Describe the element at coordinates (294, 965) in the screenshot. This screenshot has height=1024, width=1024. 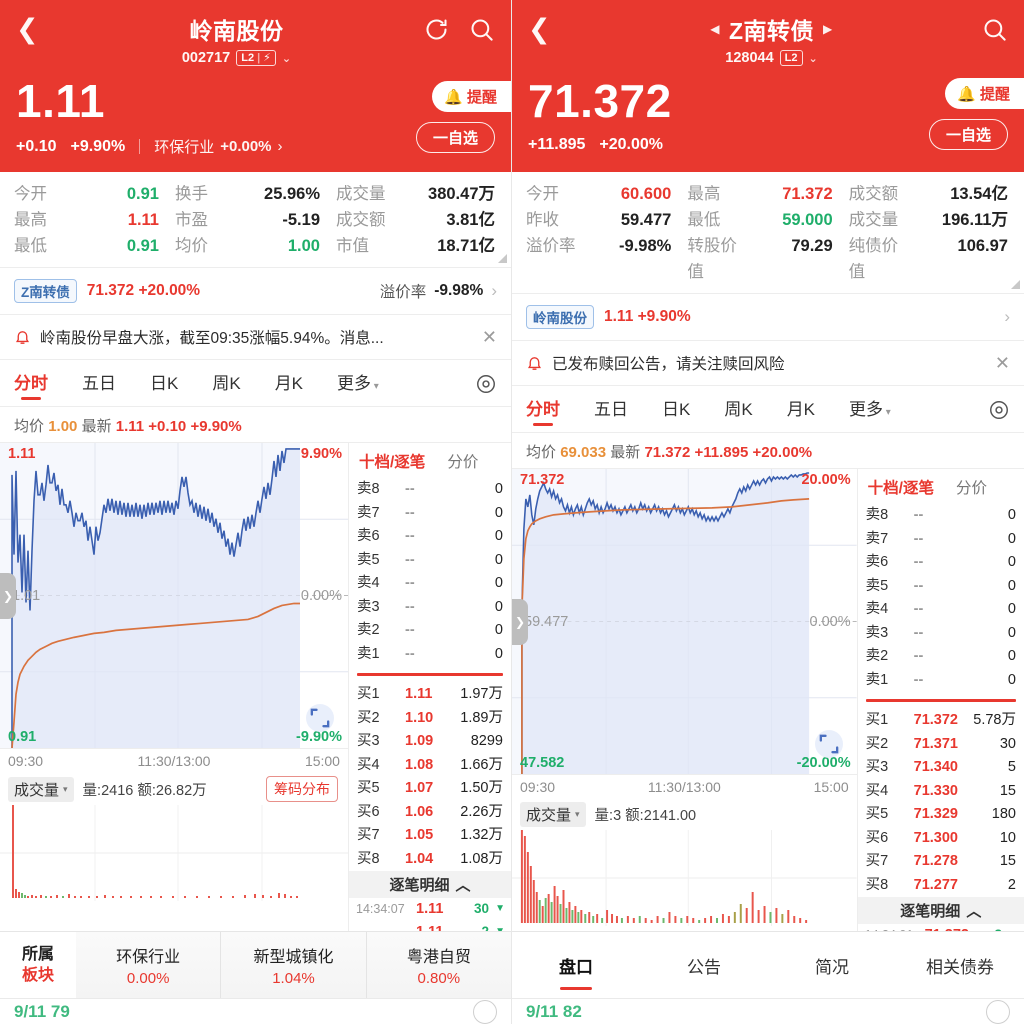
I see `sector-item: 新型城镇化 1.04%` at that location.